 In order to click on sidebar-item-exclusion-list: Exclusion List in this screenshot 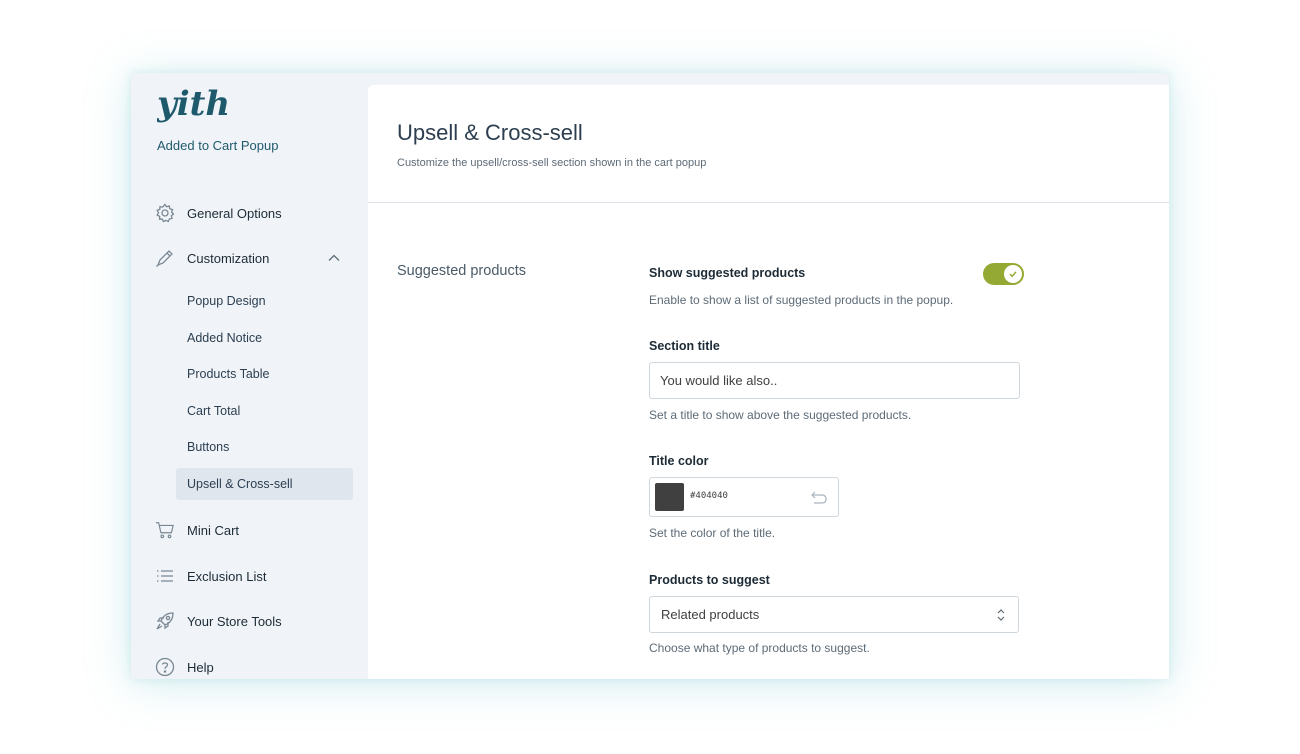, I will do `click(249, 576)`.